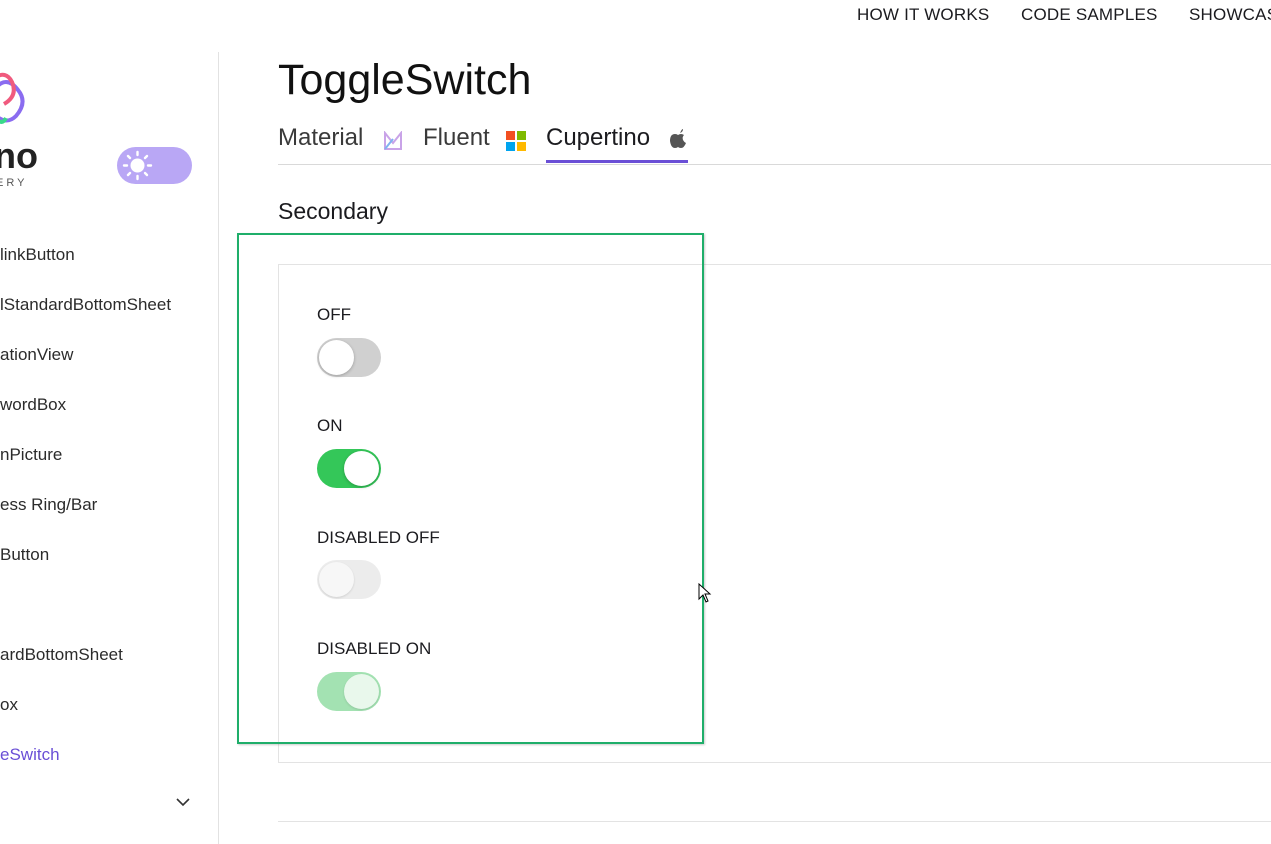 The height and width of the screenshot is (844, 1271). Describe the element at coordinates (61, 655) in the screenshot. I see `sidebar-item-standard-bottom-sheet-2: ardBottomSheet` at that location.